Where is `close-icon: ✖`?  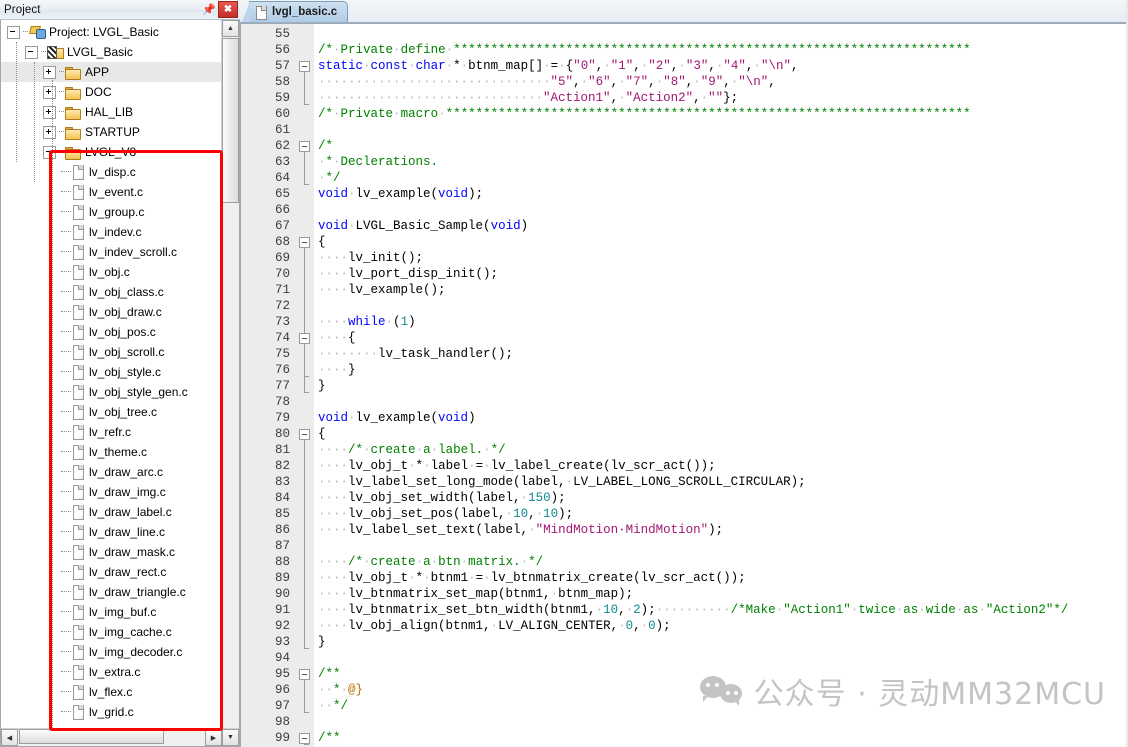 close-icon: ✖ is located at coordinates (228, 9).